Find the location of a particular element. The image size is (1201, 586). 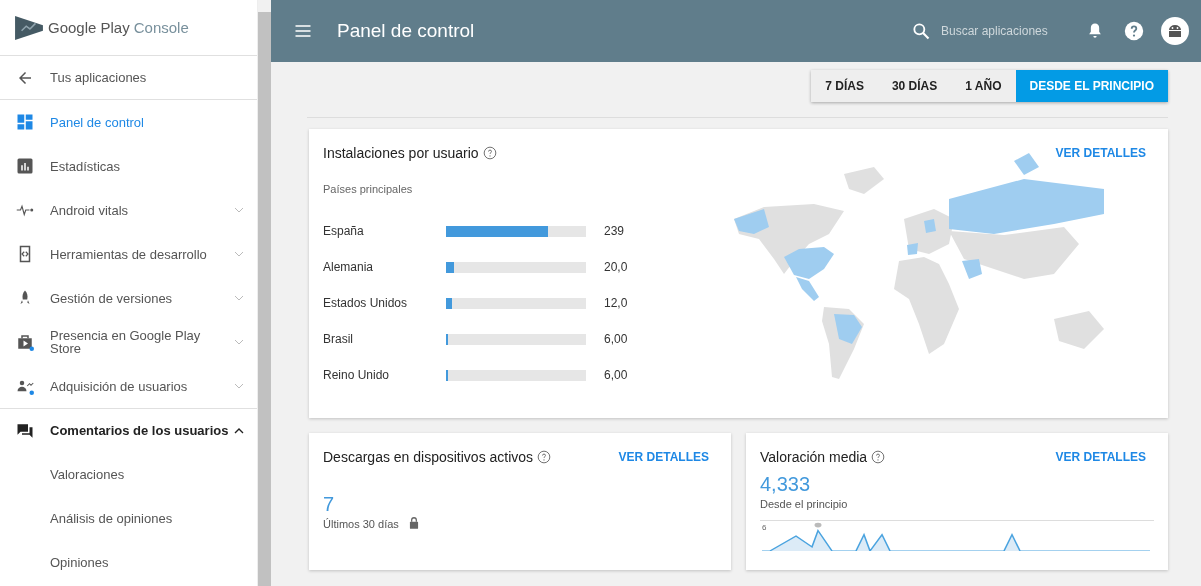

nav-item: Presencia en Google Play Store is located at coordinates (128, 342).